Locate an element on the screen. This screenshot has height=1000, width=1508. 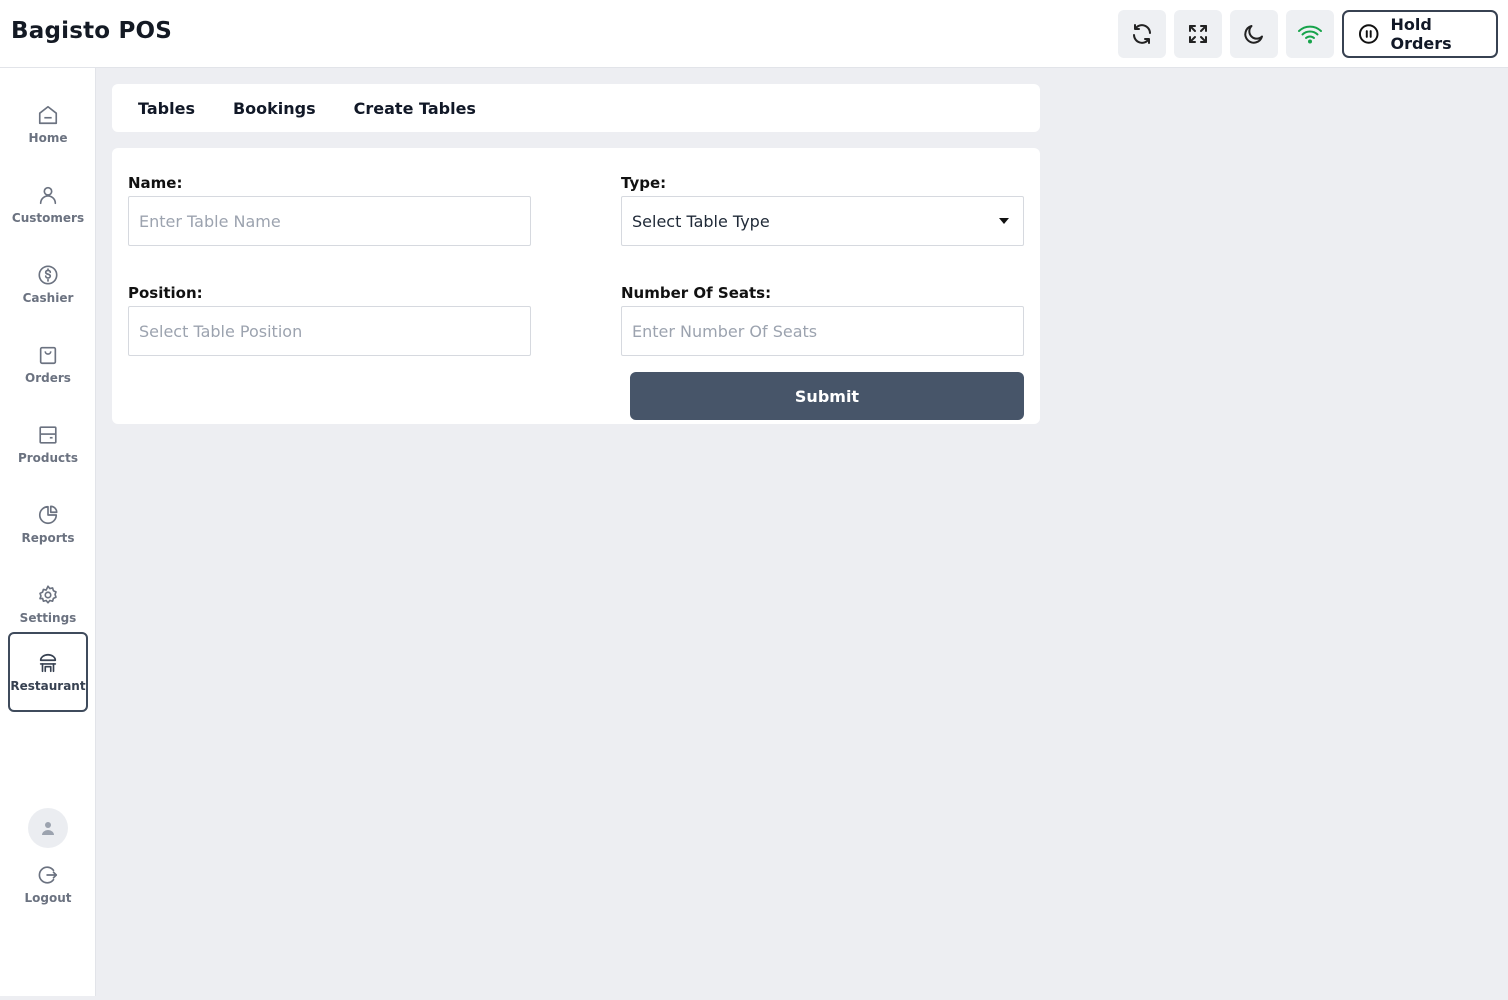
refresh-icon is located at coordinates (1142, 34).